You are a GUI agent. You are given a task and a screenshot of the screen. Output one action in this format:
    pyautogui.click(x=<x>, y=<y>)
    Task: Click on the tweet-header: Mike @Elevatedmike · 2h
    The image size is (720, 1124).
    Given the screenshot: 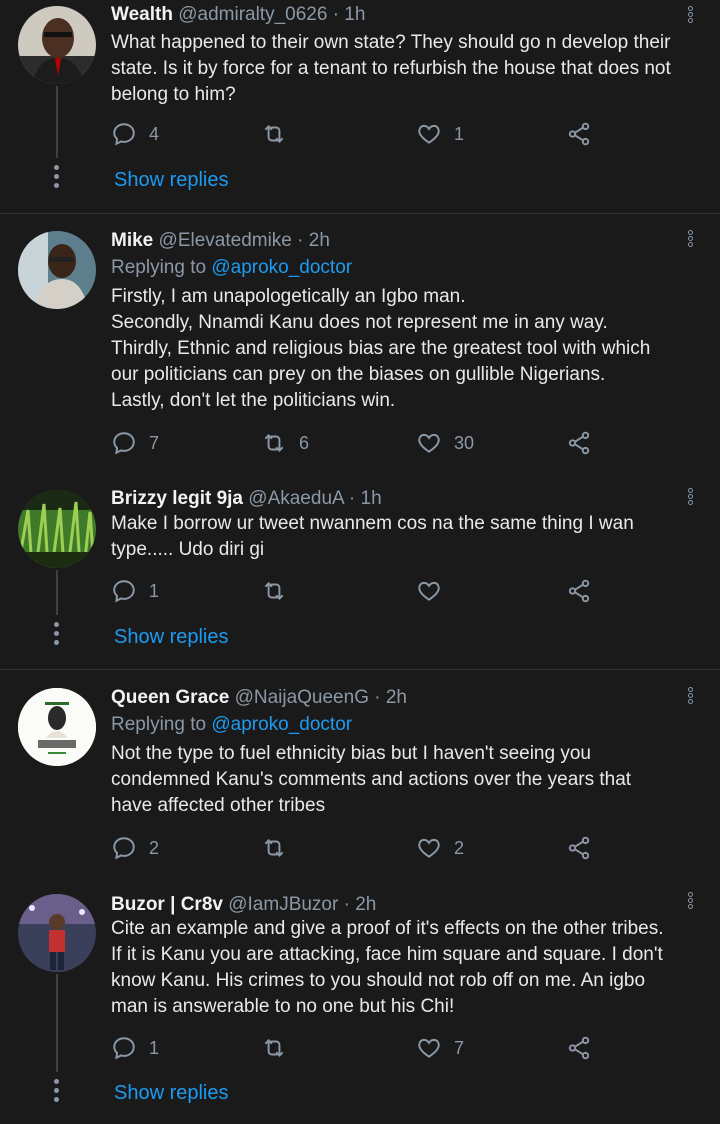 What is the action you would take?
    pyautogui.click(x=220, y=241)
    